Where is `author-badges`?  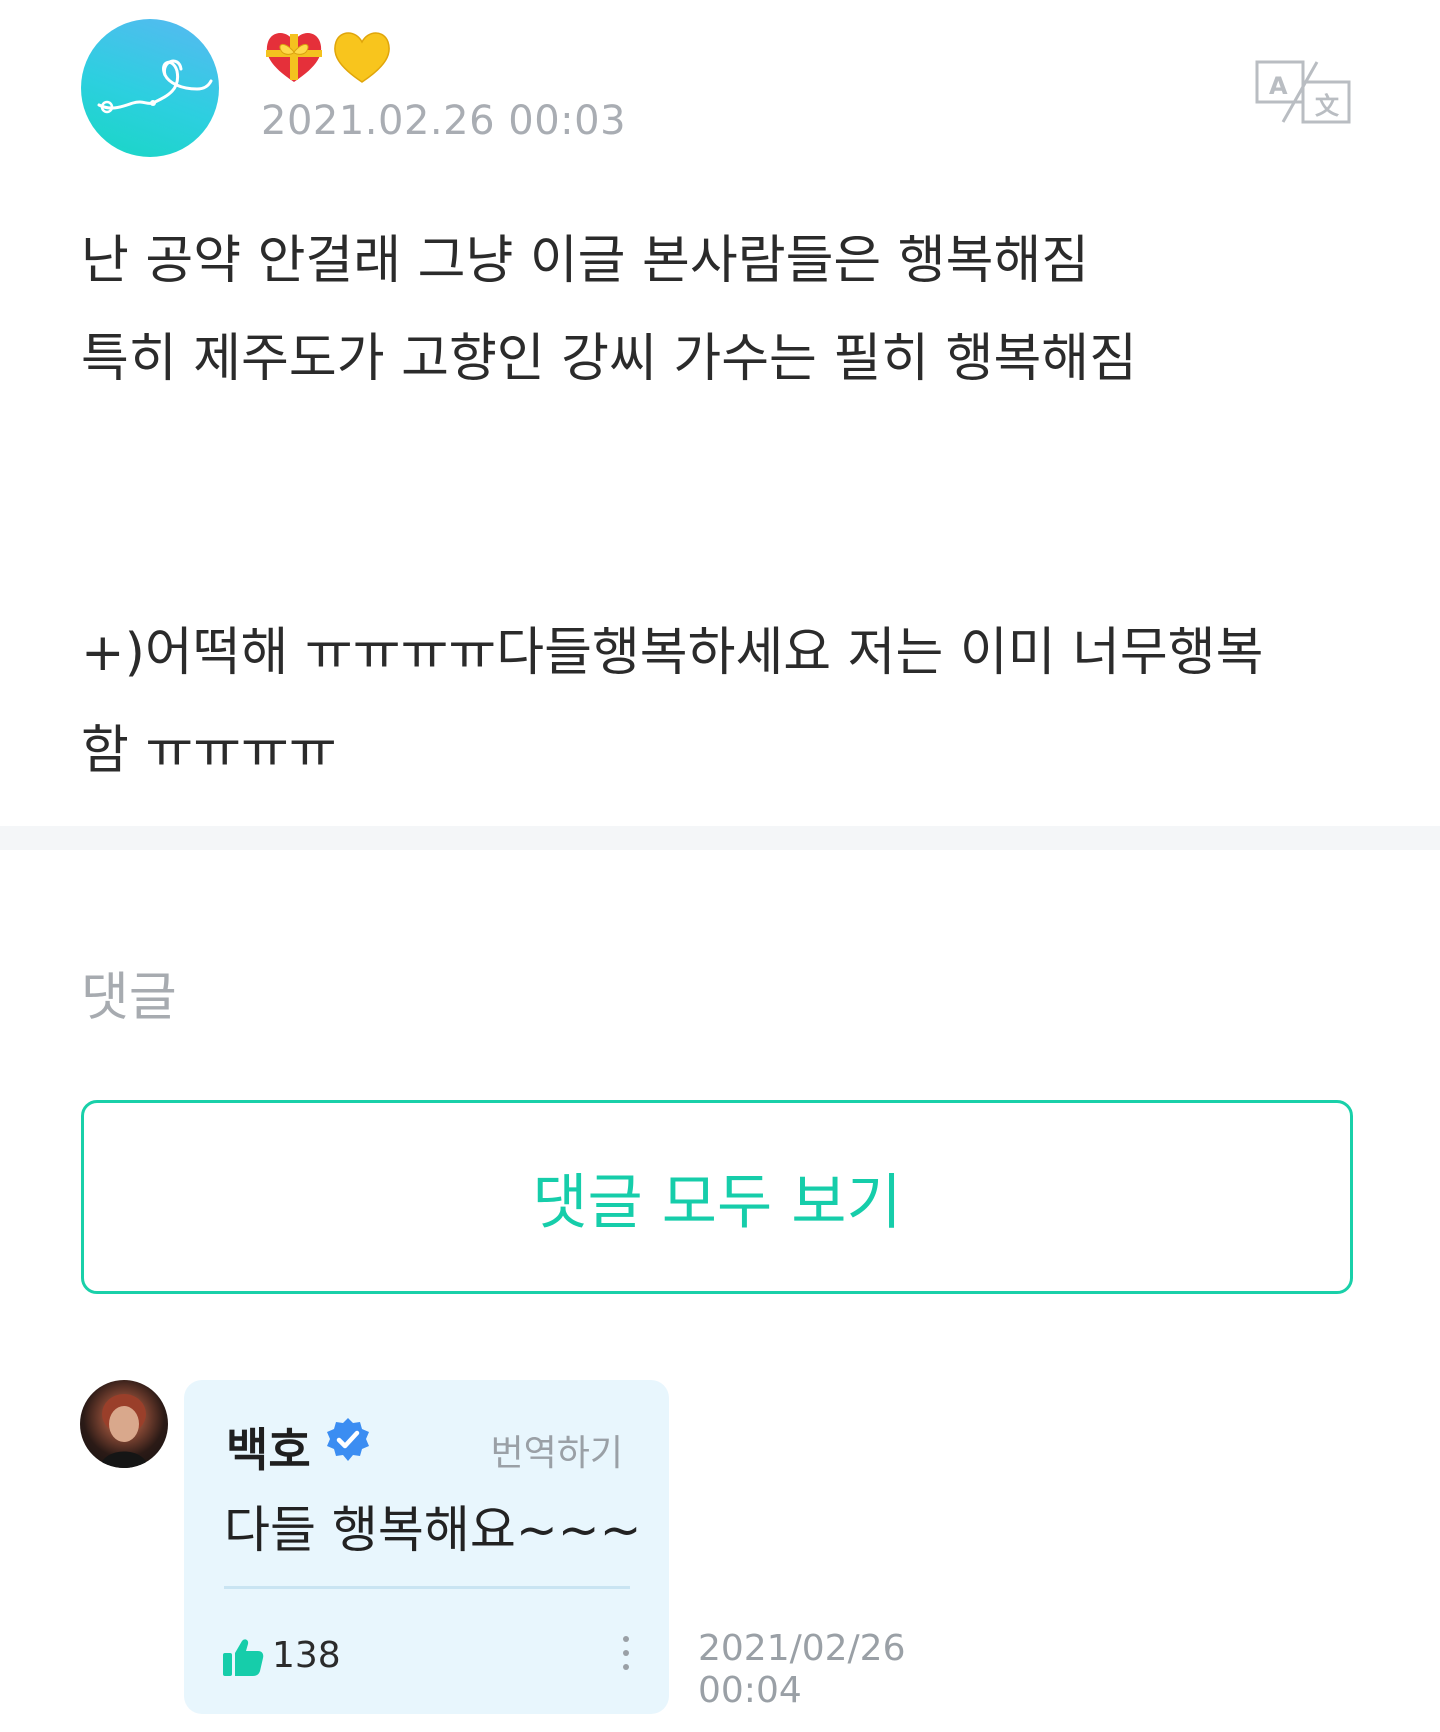
author-badges is located at coordinates (328, 56).